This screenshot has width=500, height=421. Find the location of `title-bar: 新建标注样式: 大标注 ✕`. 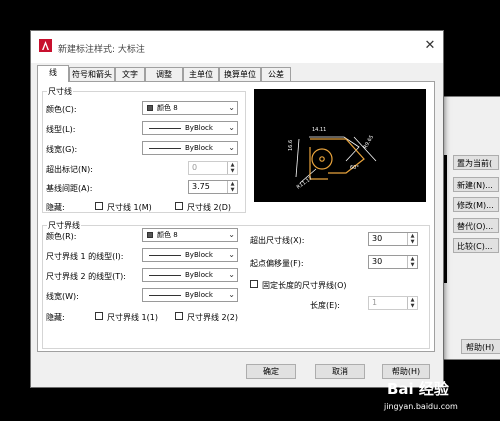

title-bar: 新建标注样式: 大标注 ✕ is located at coordinates (237, 47).